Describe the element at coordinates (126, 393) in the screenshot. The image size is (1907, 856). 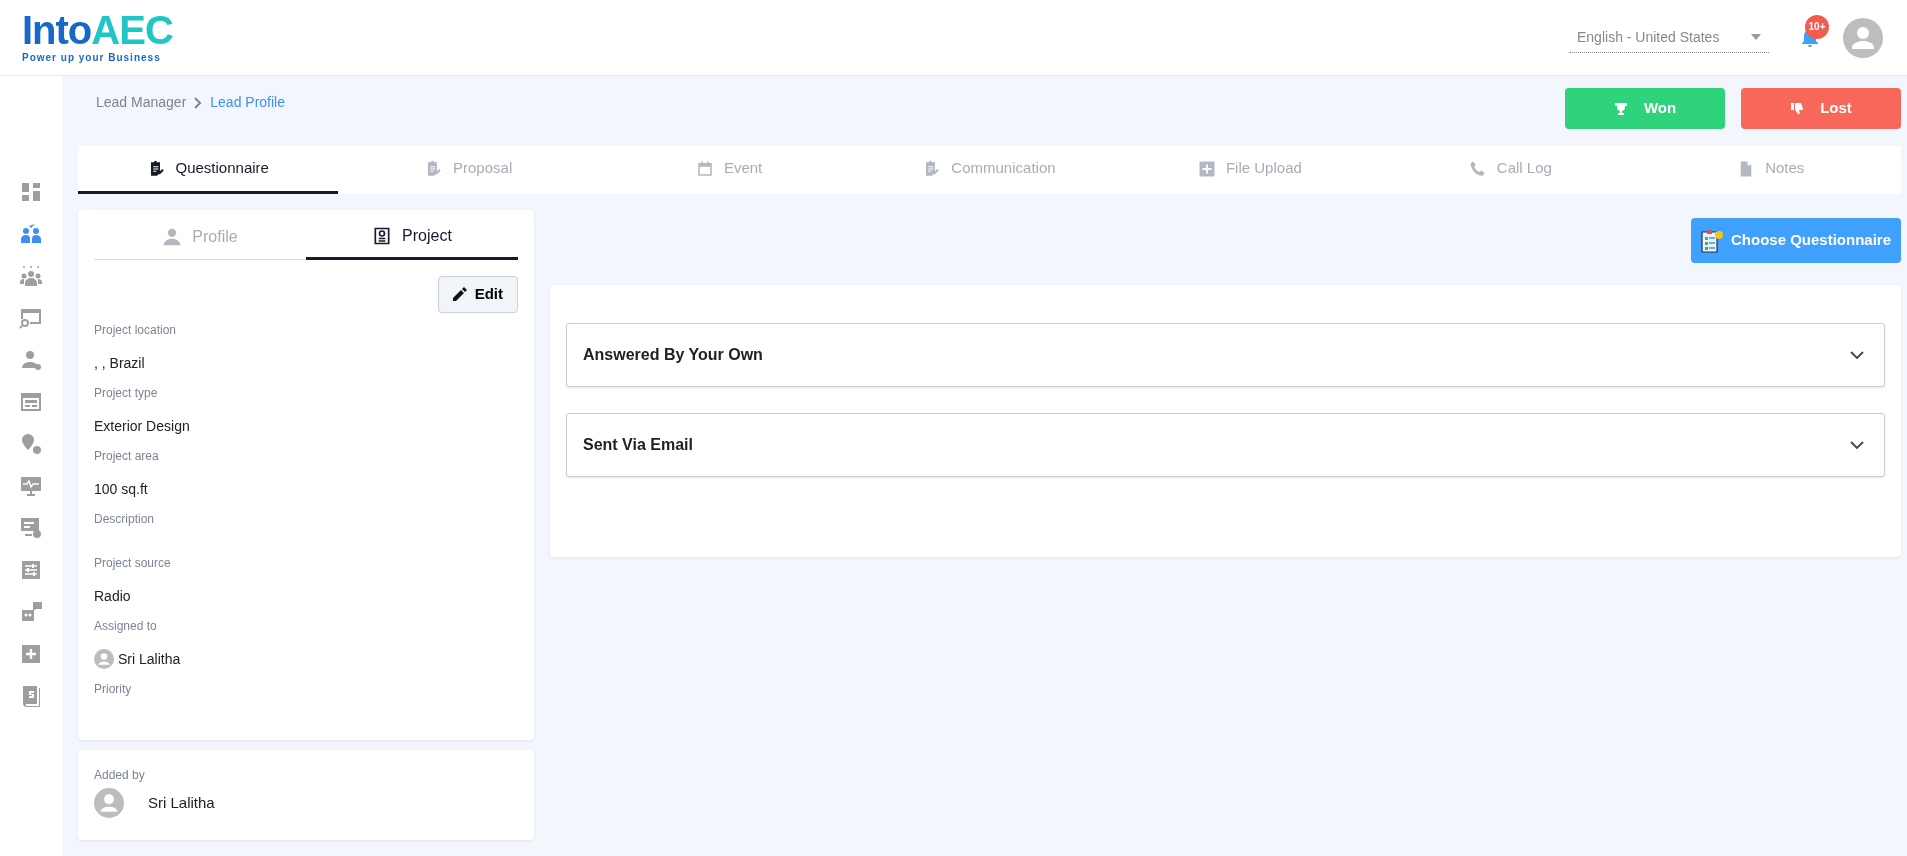
I see `field-label: Project type` at that location.